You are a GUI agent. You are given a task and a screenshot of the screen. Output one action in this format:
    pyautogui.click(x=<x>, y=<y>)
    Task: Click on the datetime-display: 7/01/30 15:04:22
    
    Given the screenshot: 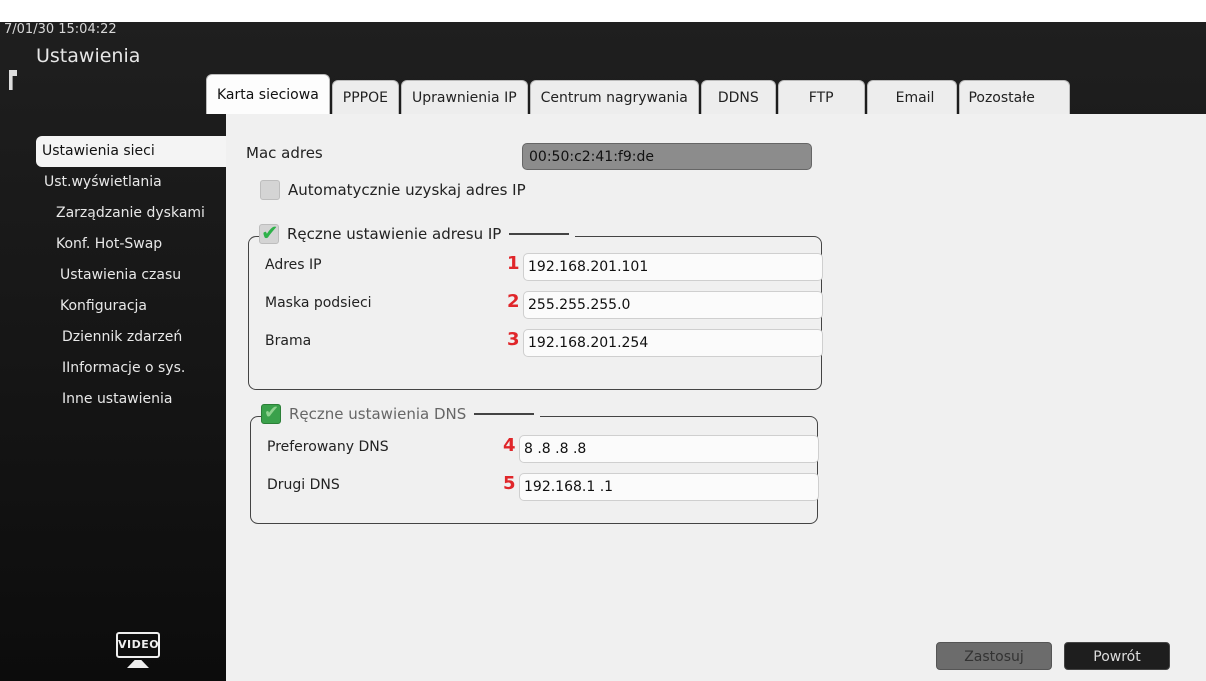 What is the action you would take?
    pyautogui.click(x=60, y=29)
    